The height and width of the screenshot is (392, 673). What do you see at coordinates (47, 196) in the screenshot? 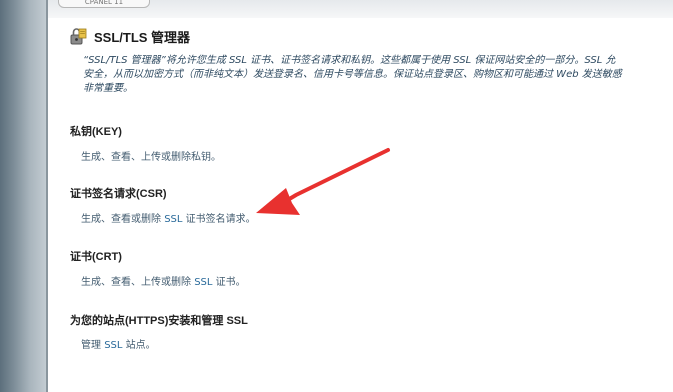
I see `rail-border` at bounding box center [47, 196].